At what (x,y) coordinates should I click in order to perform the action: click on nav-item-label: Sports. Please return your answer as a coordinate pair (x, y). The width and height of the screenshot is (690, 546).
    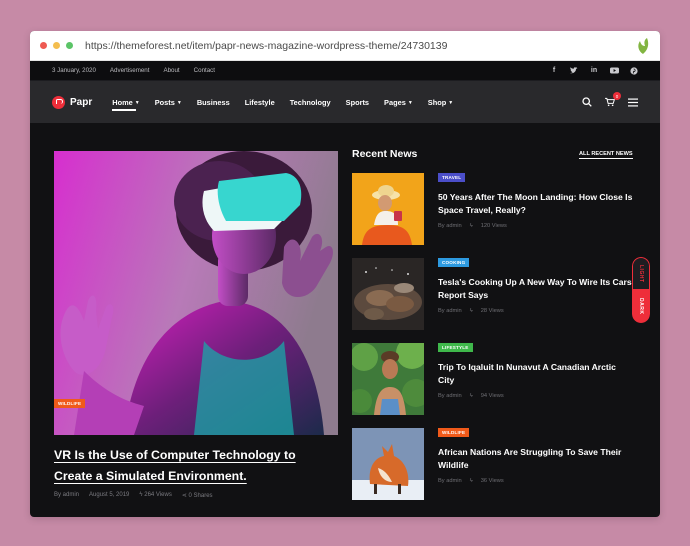
    Looking at the image, I should click on (357, 102).